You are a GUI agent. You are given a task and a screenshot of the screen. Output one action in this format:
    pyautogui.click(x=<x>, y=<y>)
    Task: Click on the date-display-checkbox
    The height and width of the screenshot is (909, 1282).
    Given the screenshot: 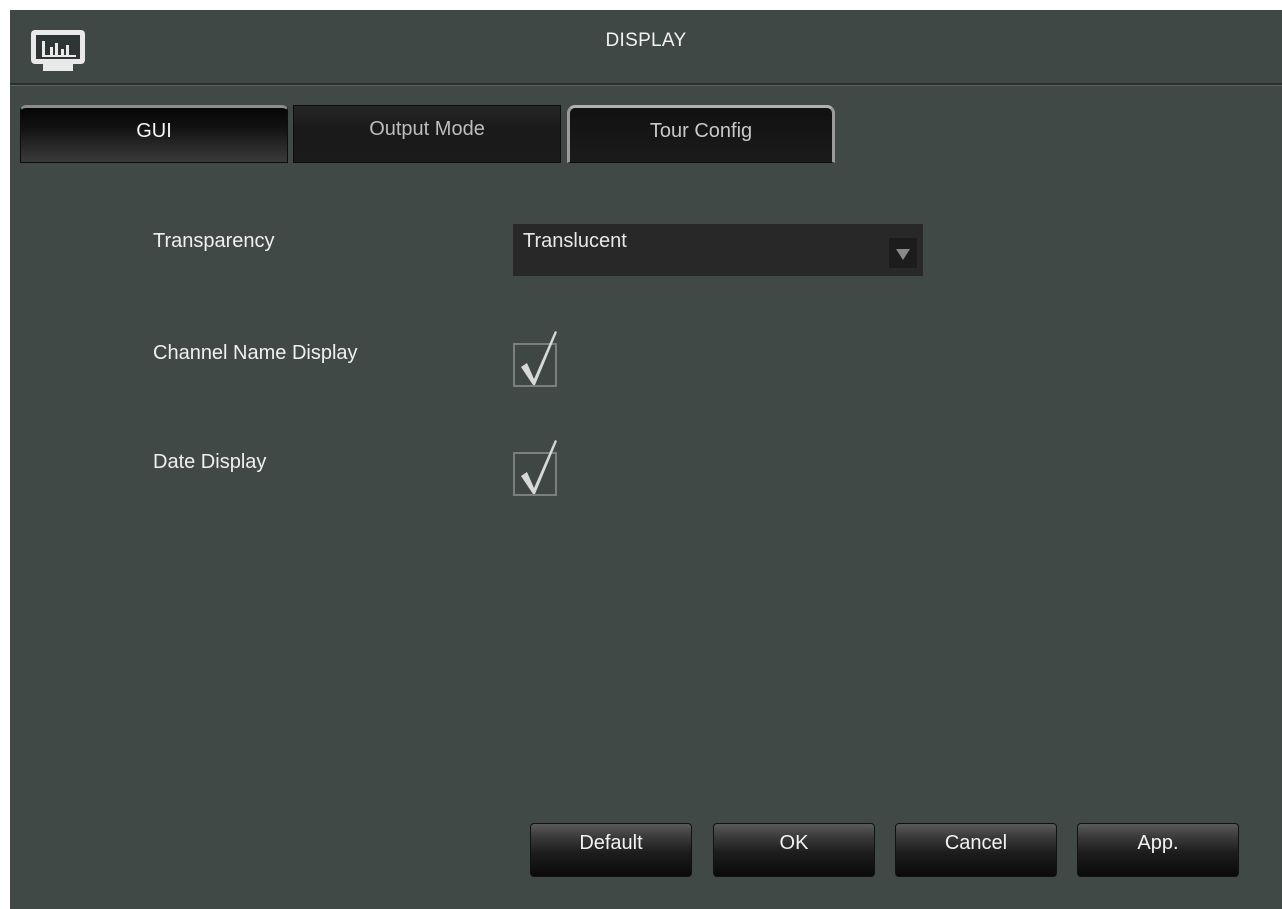 What is the action you would take?
    pyautogui.click(x=535, y=468)
    